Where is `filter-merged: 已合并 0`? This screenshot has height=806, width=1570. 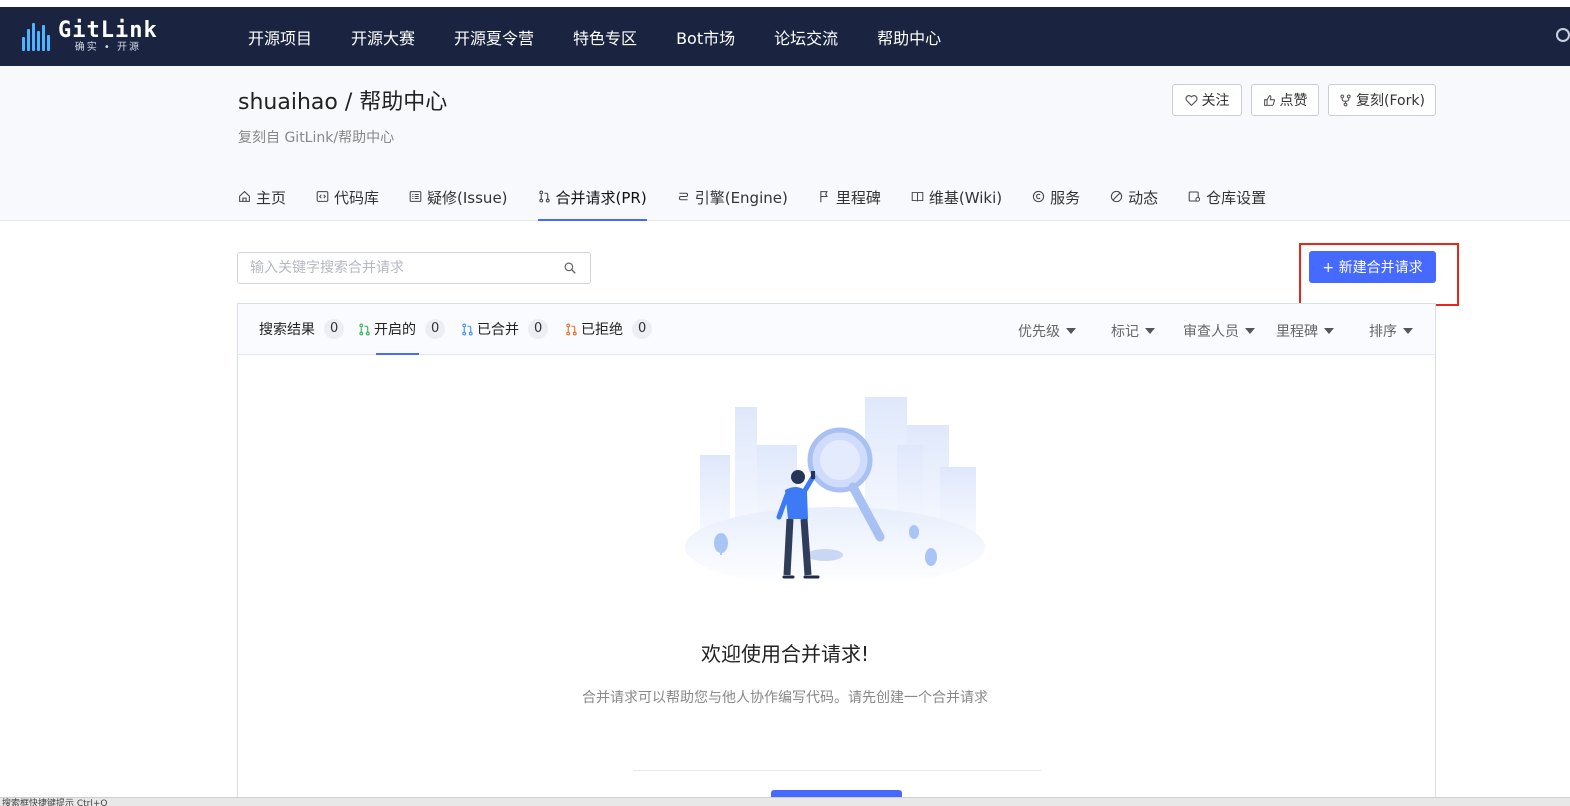
filter-merged: 已合并 0 is located at coordinates (505, 329).